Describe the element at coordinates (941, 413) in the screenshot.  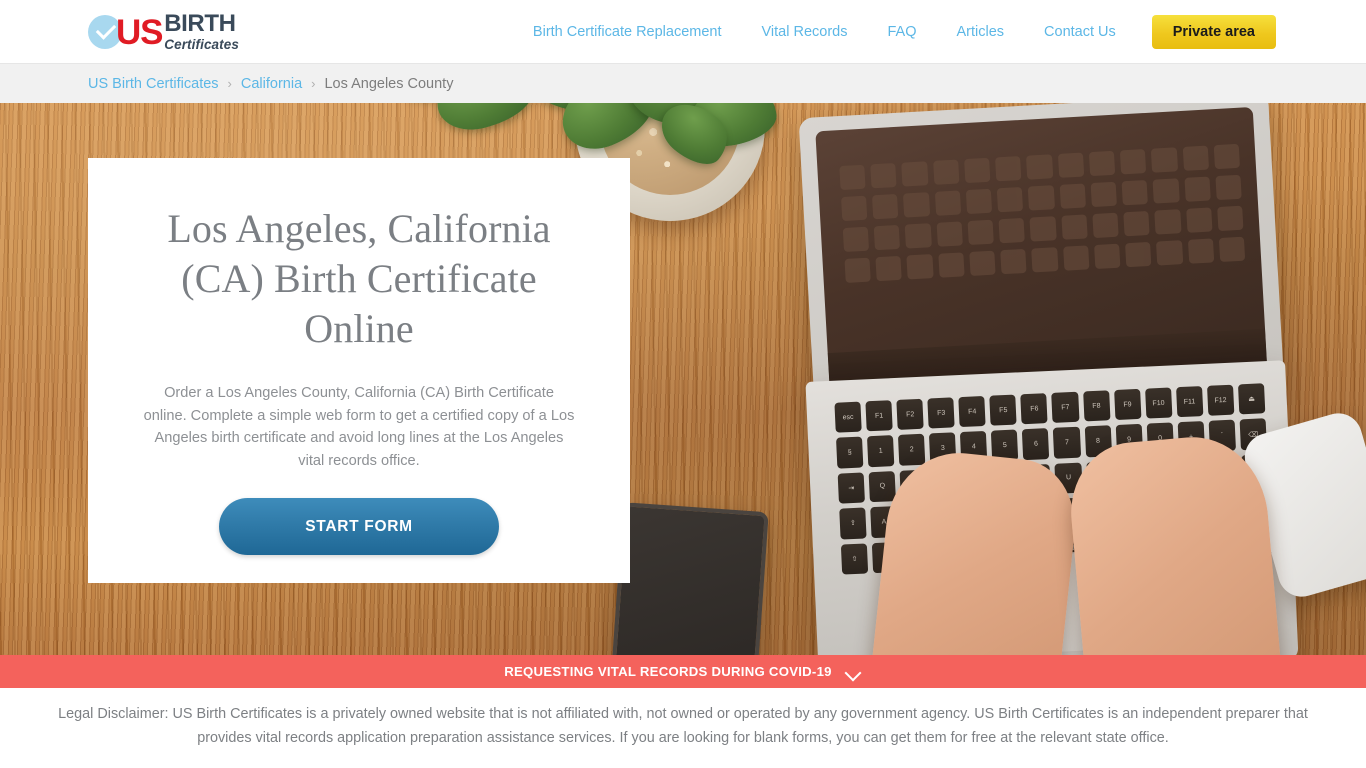
I see `laptop-key: F3` at that location.